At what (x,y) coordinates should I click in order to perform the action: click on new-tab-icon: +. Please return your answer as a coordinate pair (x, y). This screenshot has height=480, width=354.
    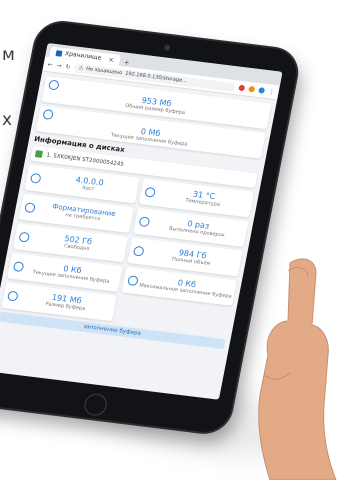
    Looking at the image, I should click on (126, 63).